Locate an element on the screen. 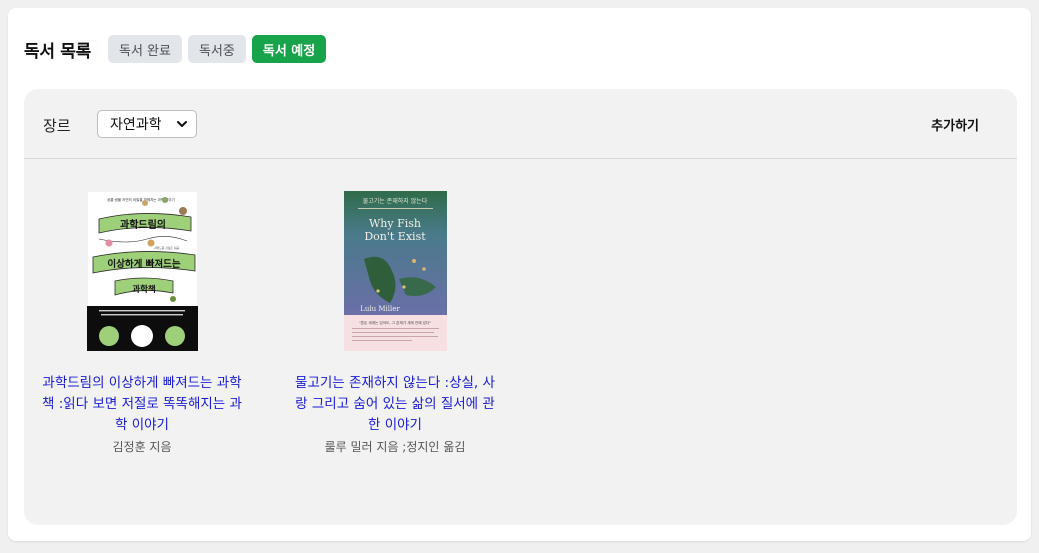 The height and width of the screenshot is (553, 1039). tab-finished: 독서 완료 is located at coordinates (144, 49).